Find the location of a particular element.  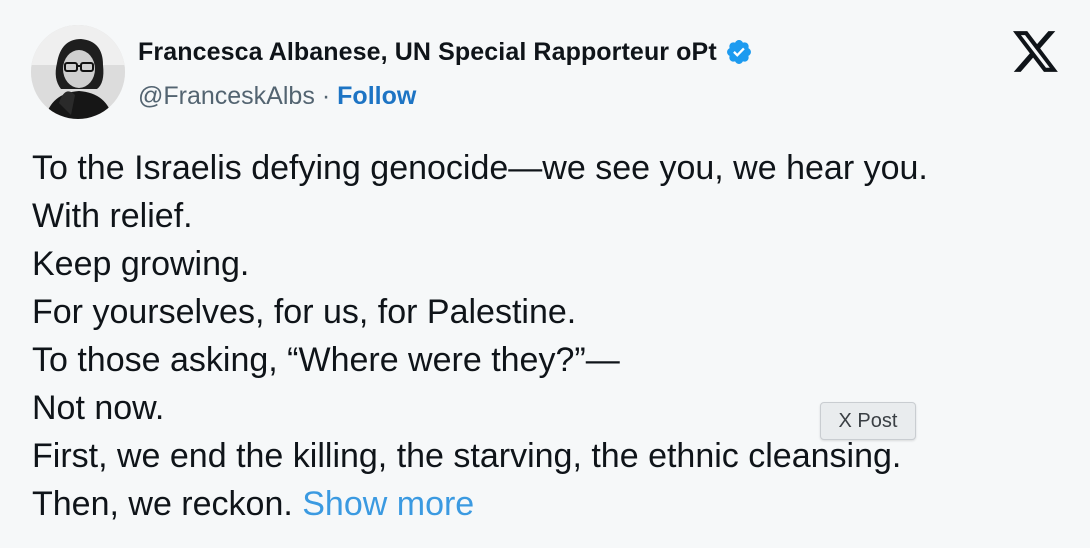

post-line: To those asking, “Where were they?”— is located at coordinates (326, 360).